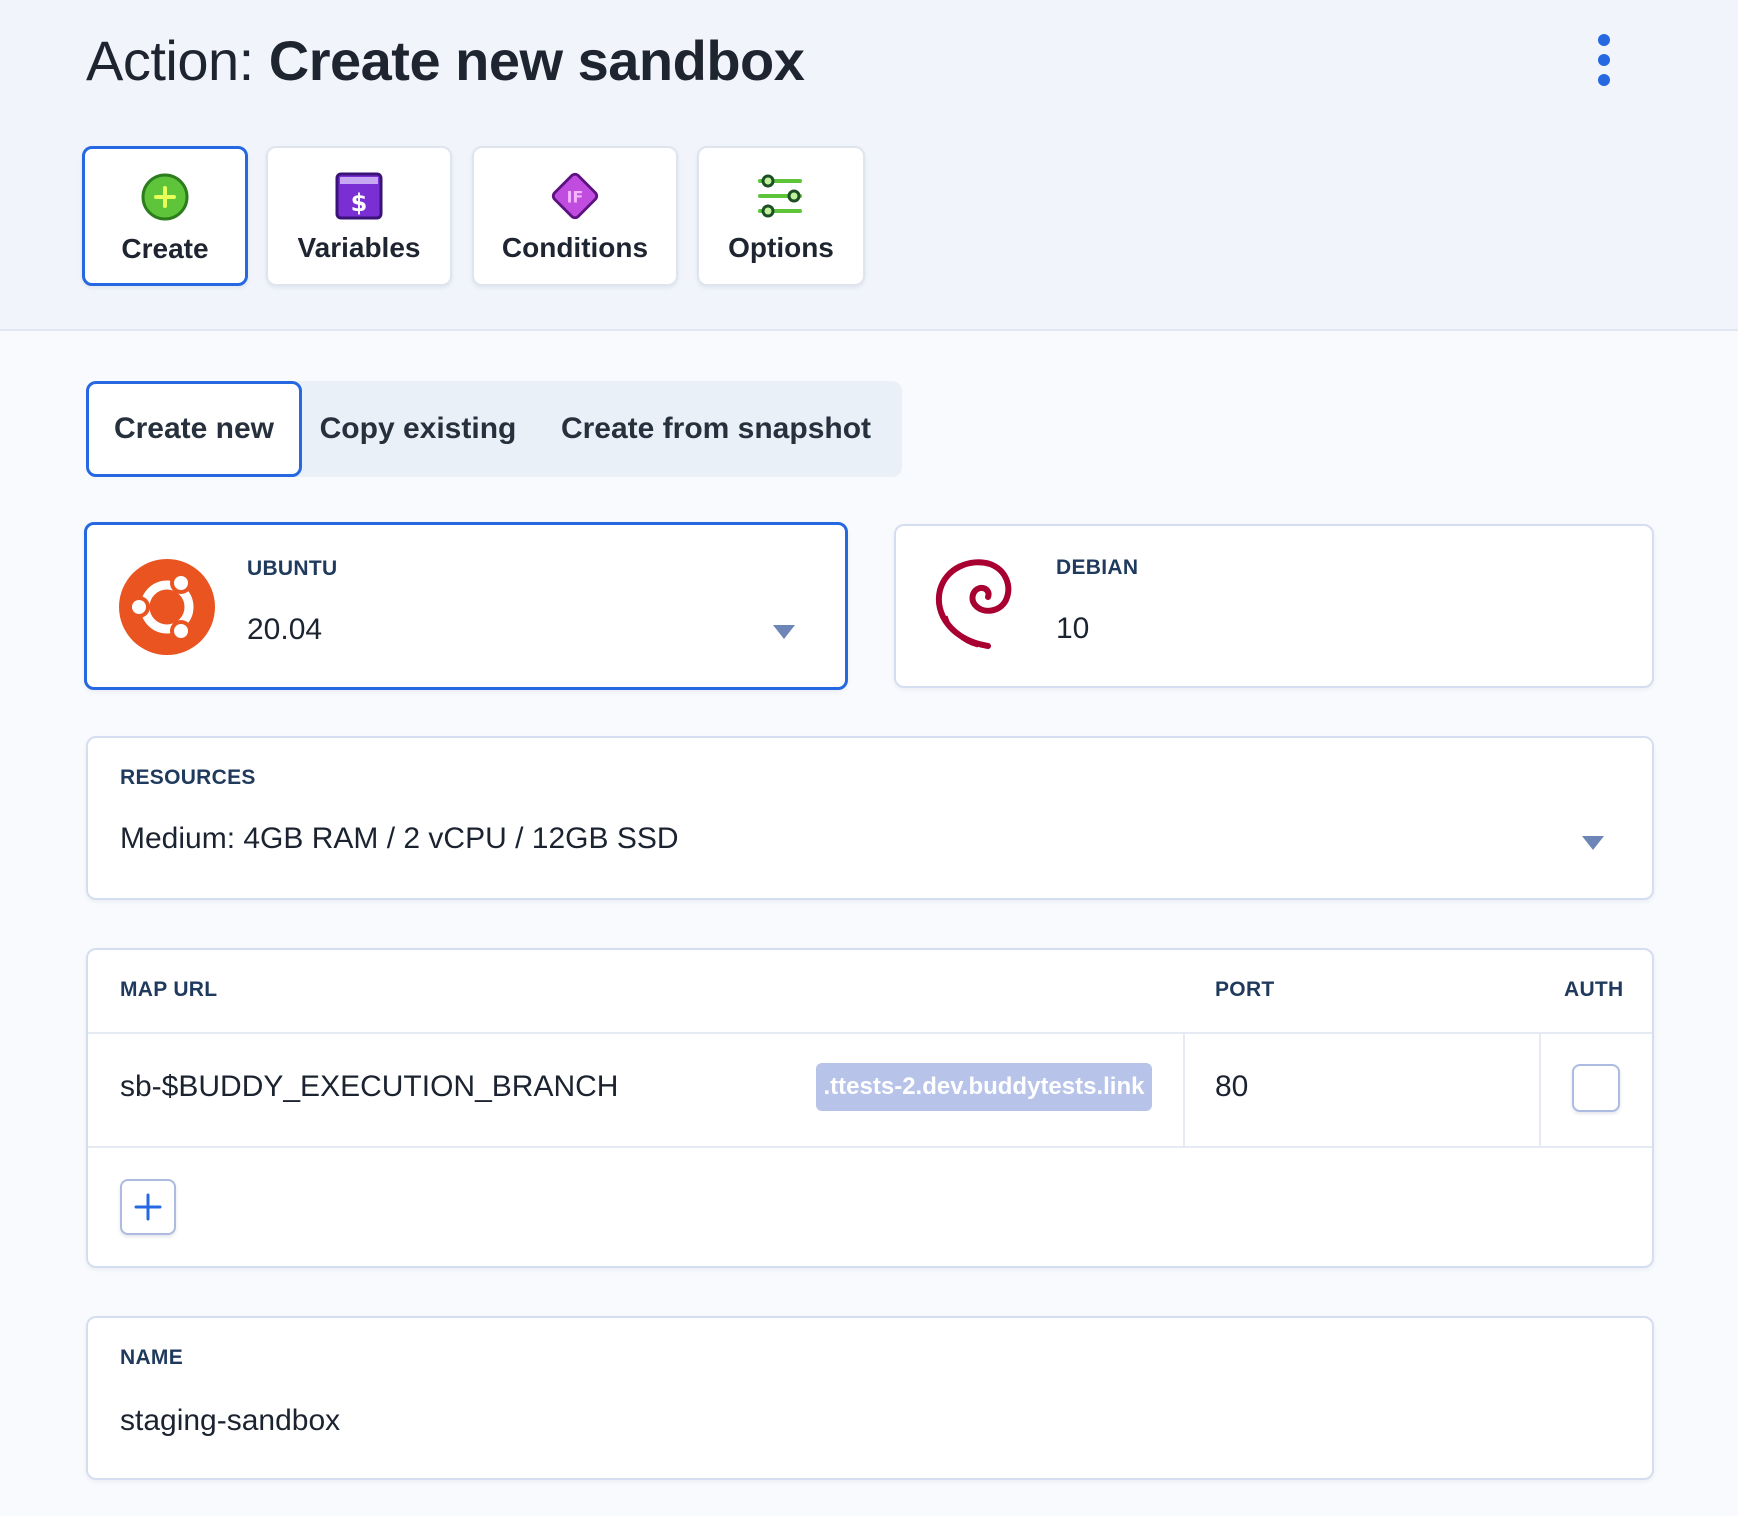  I want to click on add-mapping-button, so click(148, 1207).